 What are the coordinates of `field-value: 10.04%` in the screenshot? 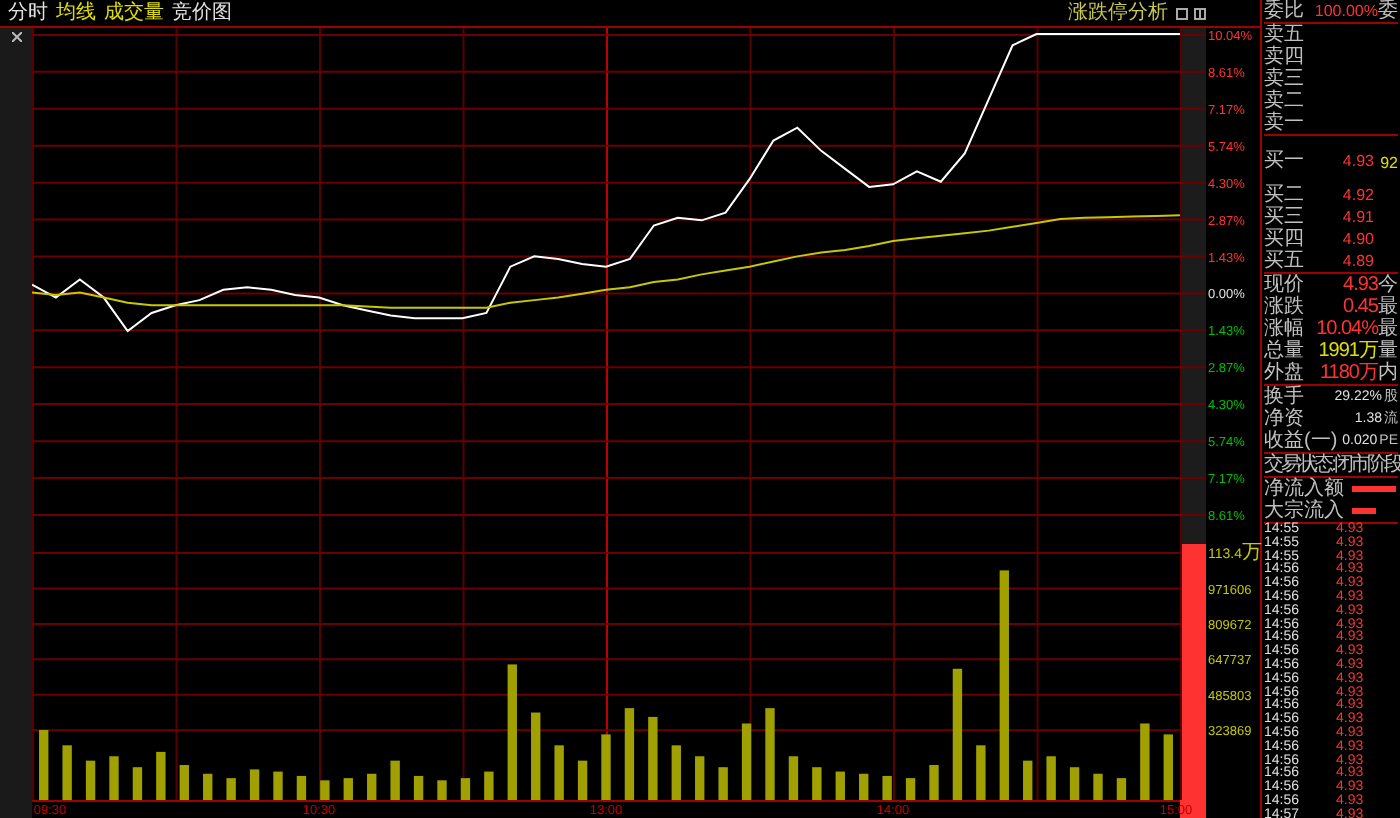 It's located at (1346, 329).